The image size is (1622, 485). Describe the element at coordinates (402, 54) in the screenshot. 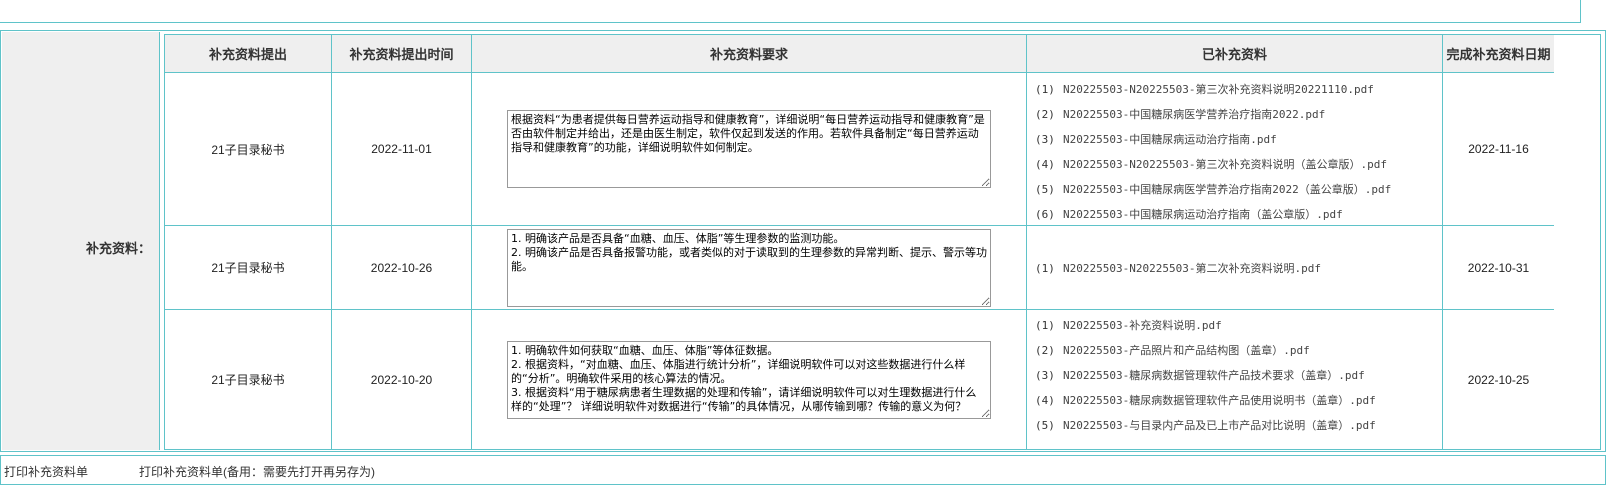

I see `col-header-proposal-date: 补充资料提出时间` at that location.